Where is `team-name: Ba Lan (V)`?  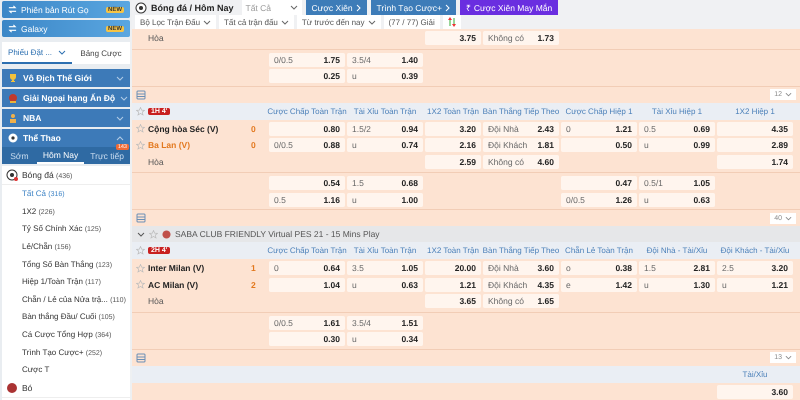 team-name: Ba Lan (V) is located at coordinates (170, 145).